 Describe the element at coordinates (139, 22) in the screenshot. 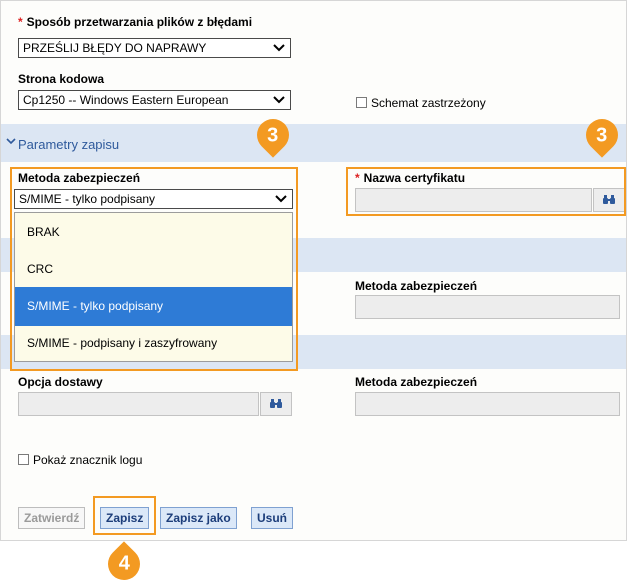

I see `error-mode-label-text: Sposób przetwarzania plików z błędami` at that location.